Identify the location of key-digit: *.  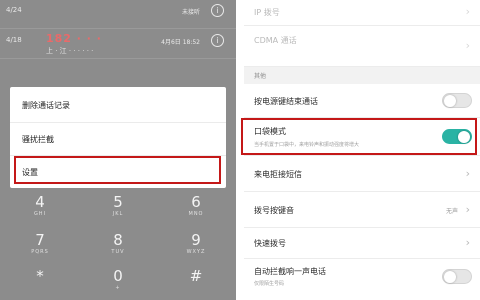
(40, 276).